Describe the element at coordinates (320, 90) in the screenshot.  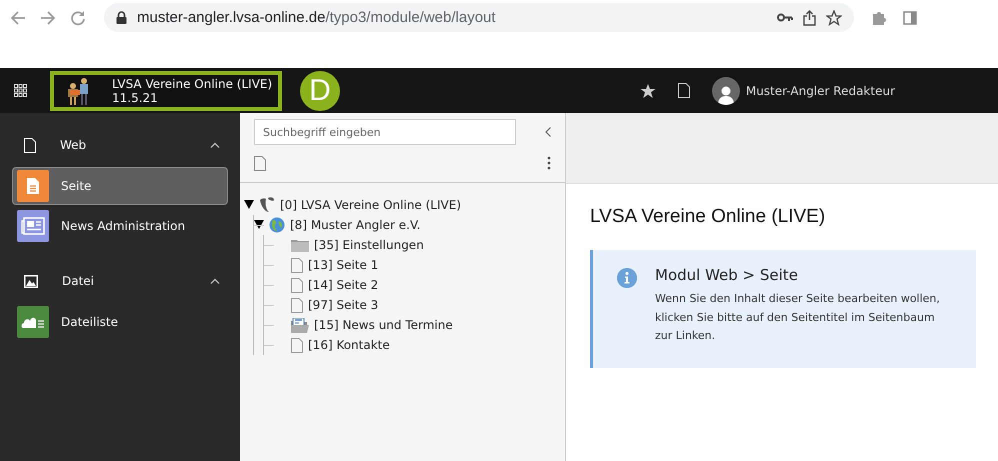
I see `environment-badge: D` at that location.